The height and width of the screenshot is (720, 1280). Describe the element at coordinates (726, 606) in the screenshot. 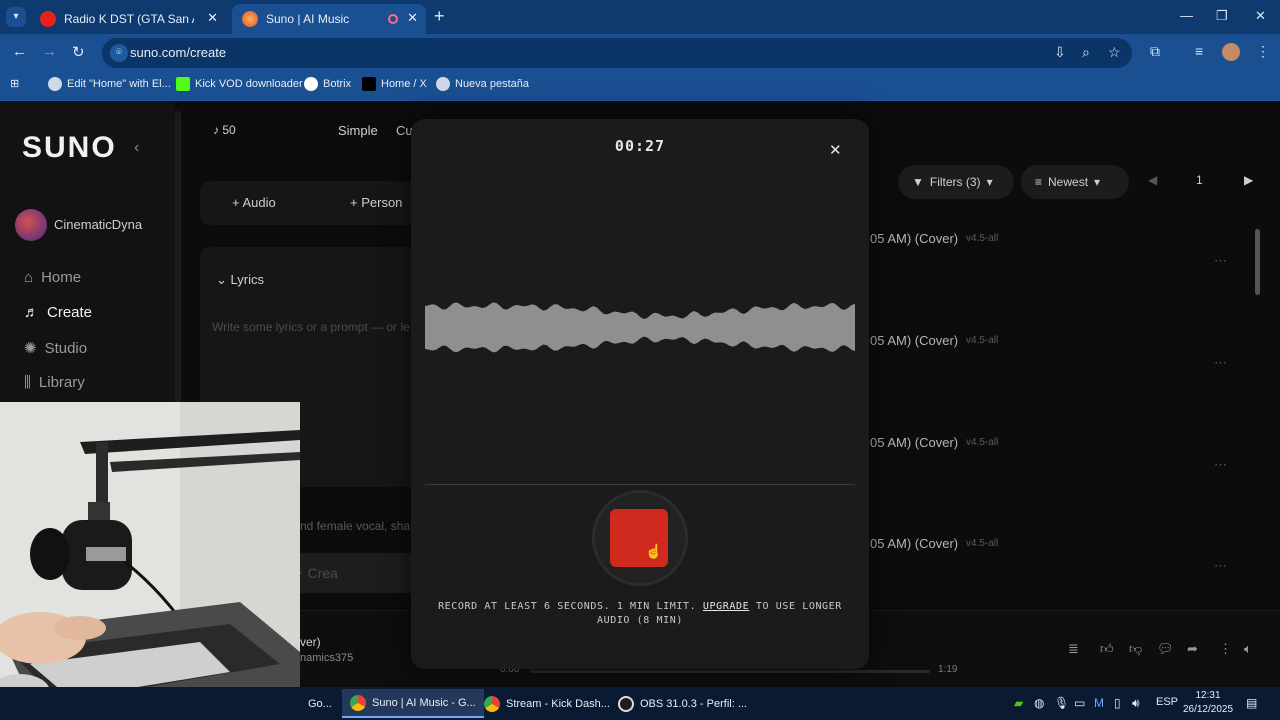

I see `upgrade-link: UPGRADE` at that location.